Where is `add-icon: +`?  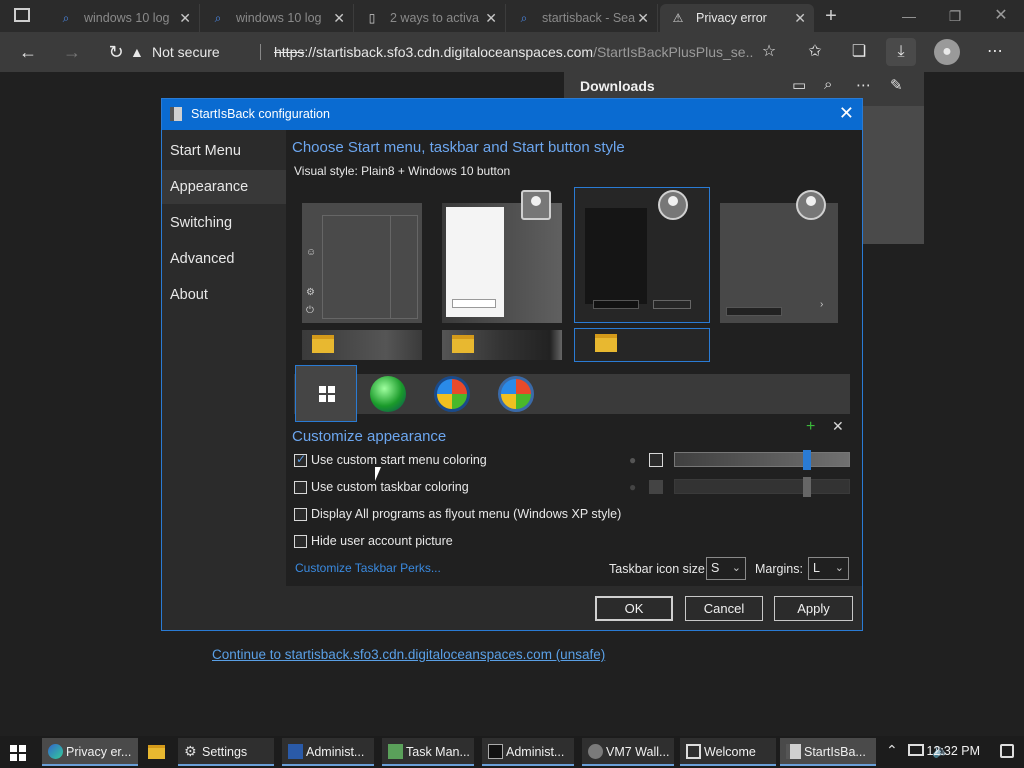
add-icon: + is located at coordinates (810, 427).